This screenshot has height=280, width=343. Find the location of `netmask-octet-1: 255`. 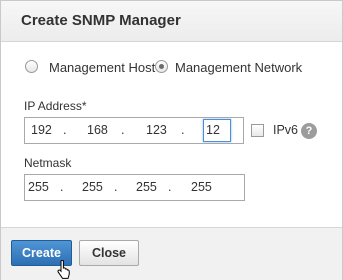

netmask-octet-1: 255 is located at coordinates (41, 187).